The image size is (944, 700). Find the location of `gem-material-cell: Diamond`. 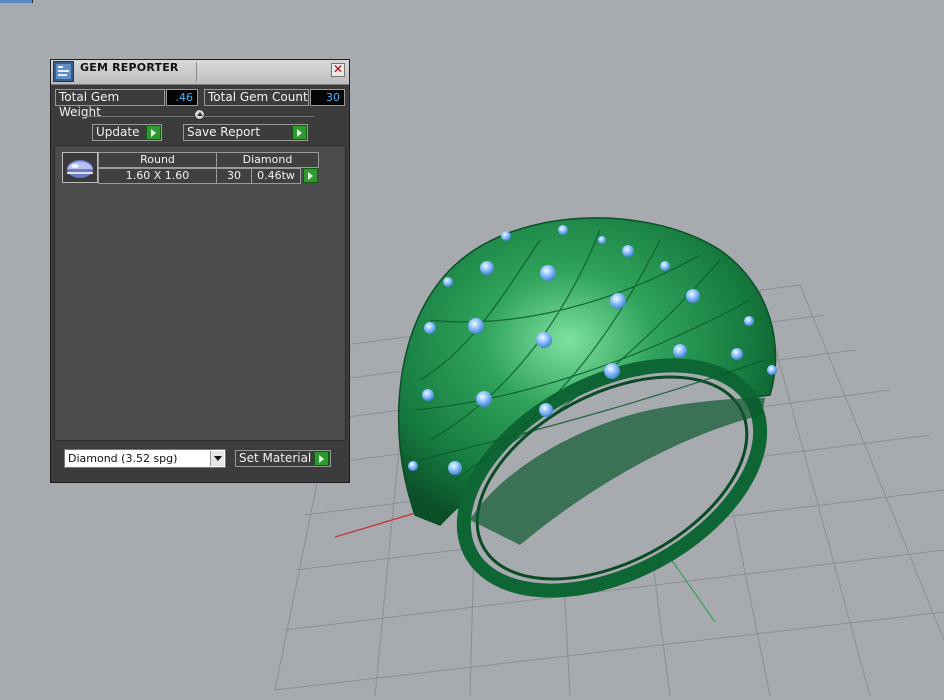

gem-material-cell: Diamond is located at coordinates (267, 160).